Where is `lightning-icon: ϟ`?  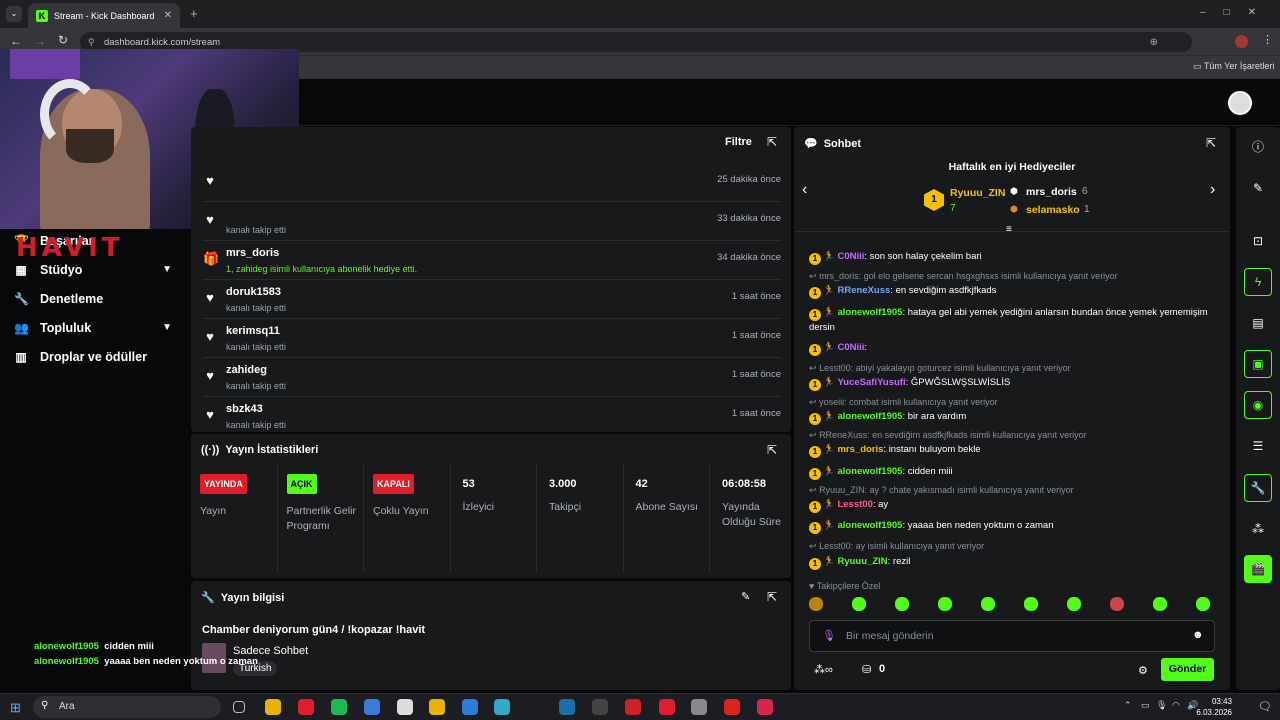 lightning-icon: ϟ is located at coordinates (1258, 282).